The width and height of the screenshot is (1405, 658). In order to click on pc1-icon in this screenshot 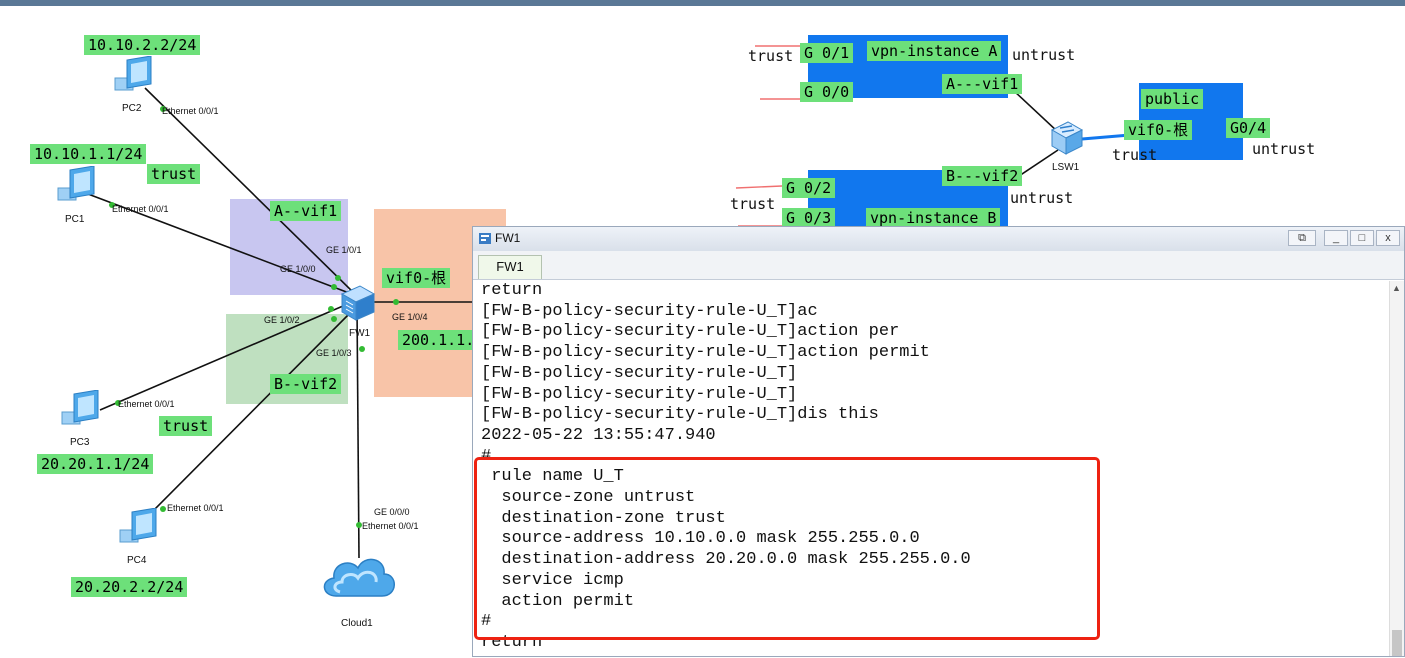, I will do `click(78, 188)`.